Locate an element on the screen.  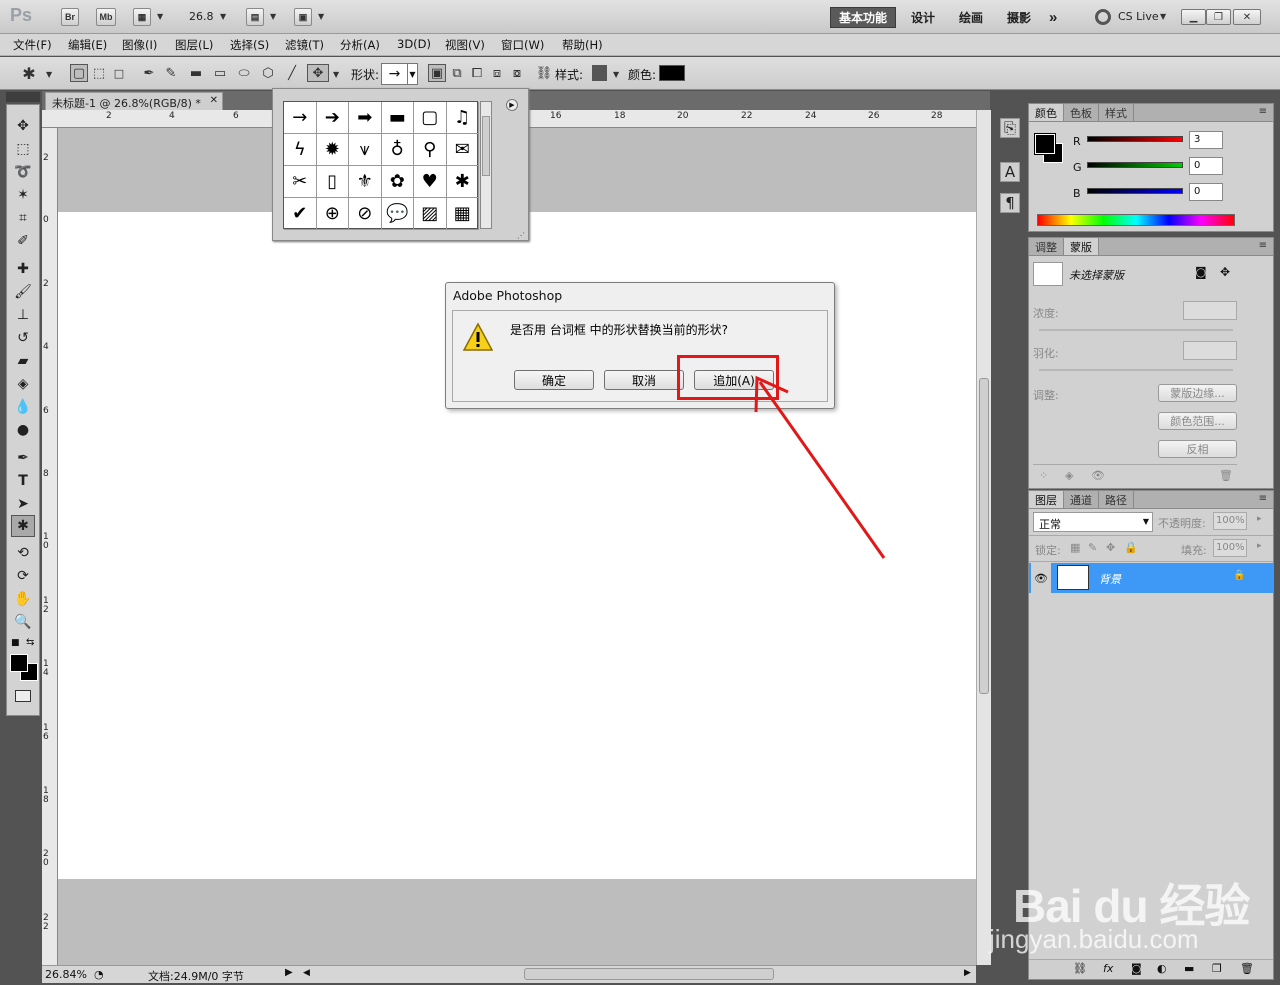
minimize-button: ▁ is located at coordinates (1193, 17).